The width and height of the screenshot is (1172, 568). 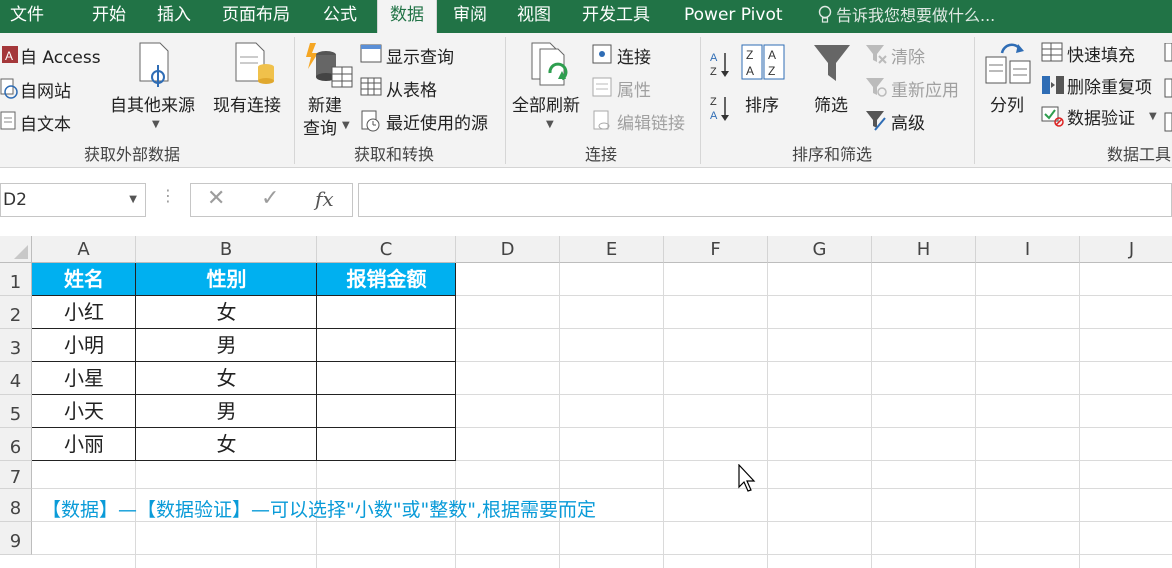 What do you see at coordinates (84, 378) in the screenshot?
I see `table-cell: 小星` at bounding box center [84, 378].